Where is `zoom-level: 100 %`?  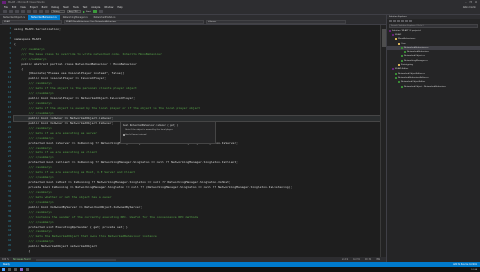
zoom-level: 100 % is located at coordinates (5, 259).